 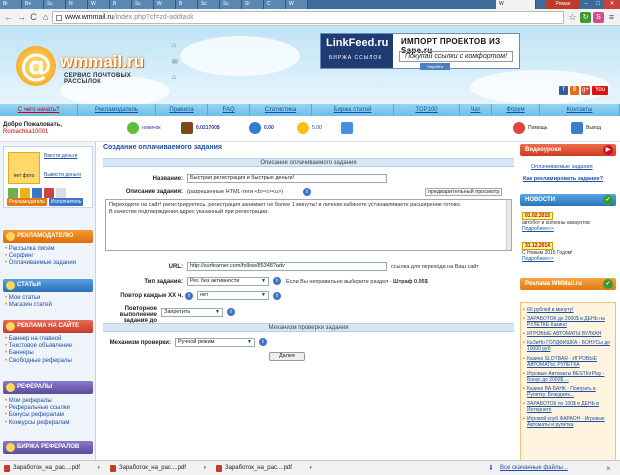 I want to click on forward-icon: →, so click(x=21, y=17).